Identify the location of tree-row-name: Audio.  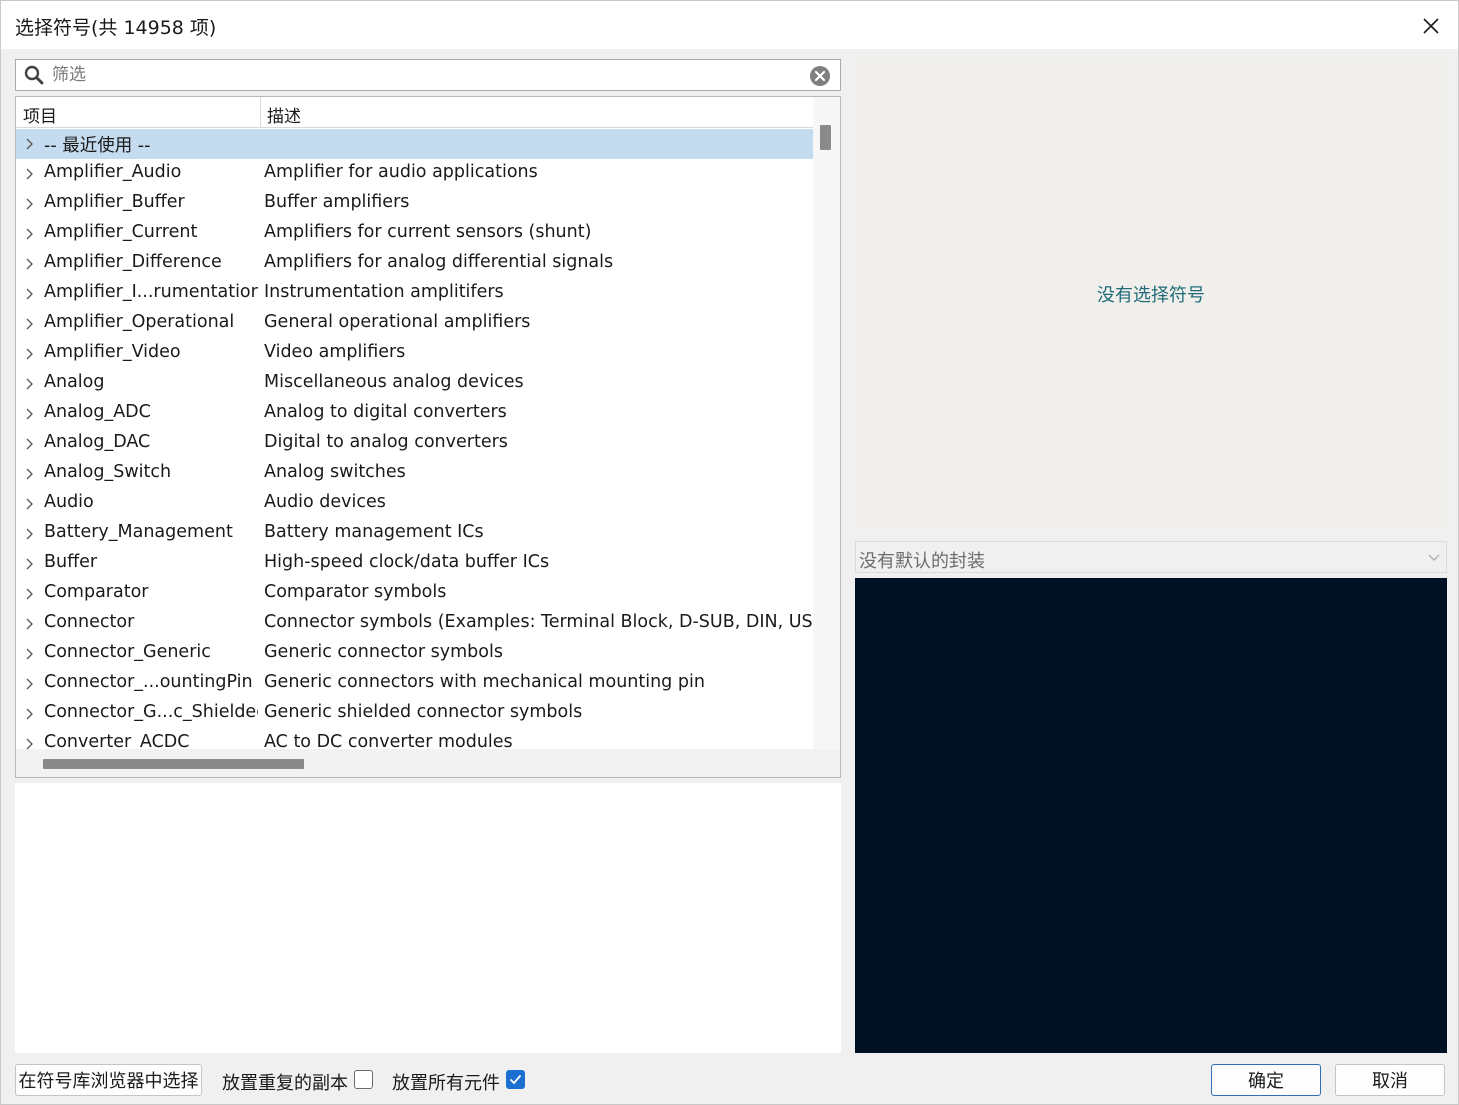
(69, 502).